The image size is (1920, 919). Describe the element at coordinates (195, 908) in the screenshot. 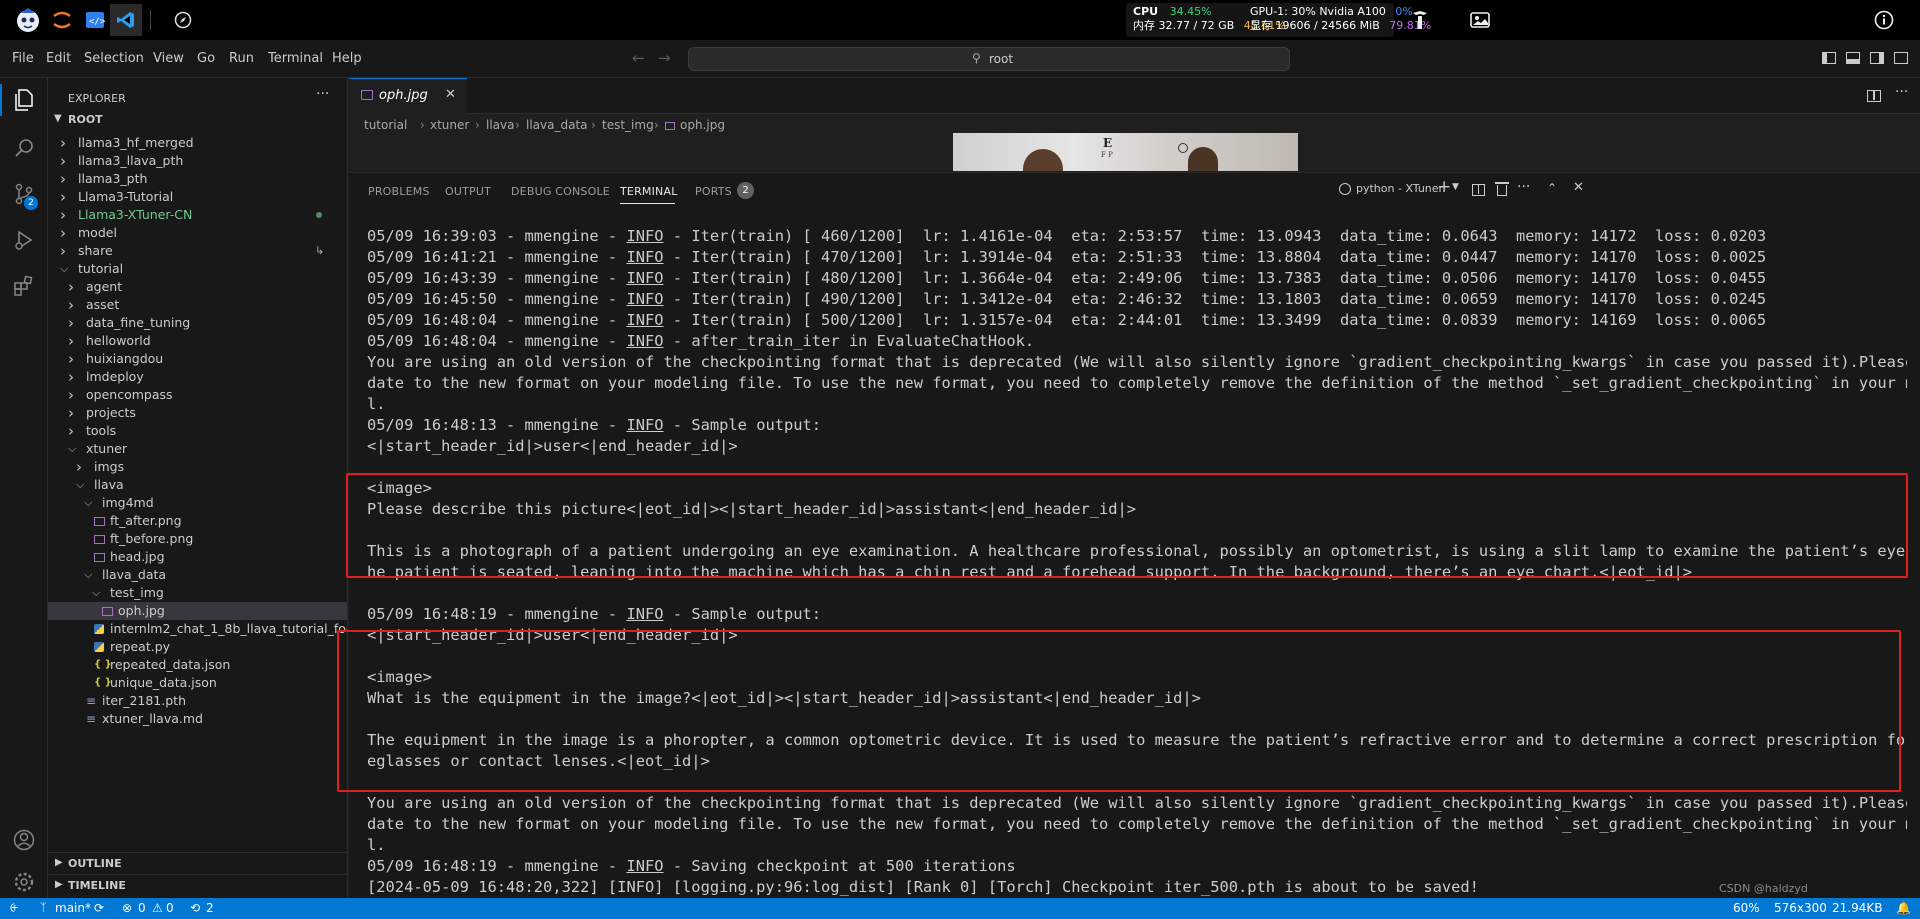

I see `ports-forward-icon: ⟲` at that location.